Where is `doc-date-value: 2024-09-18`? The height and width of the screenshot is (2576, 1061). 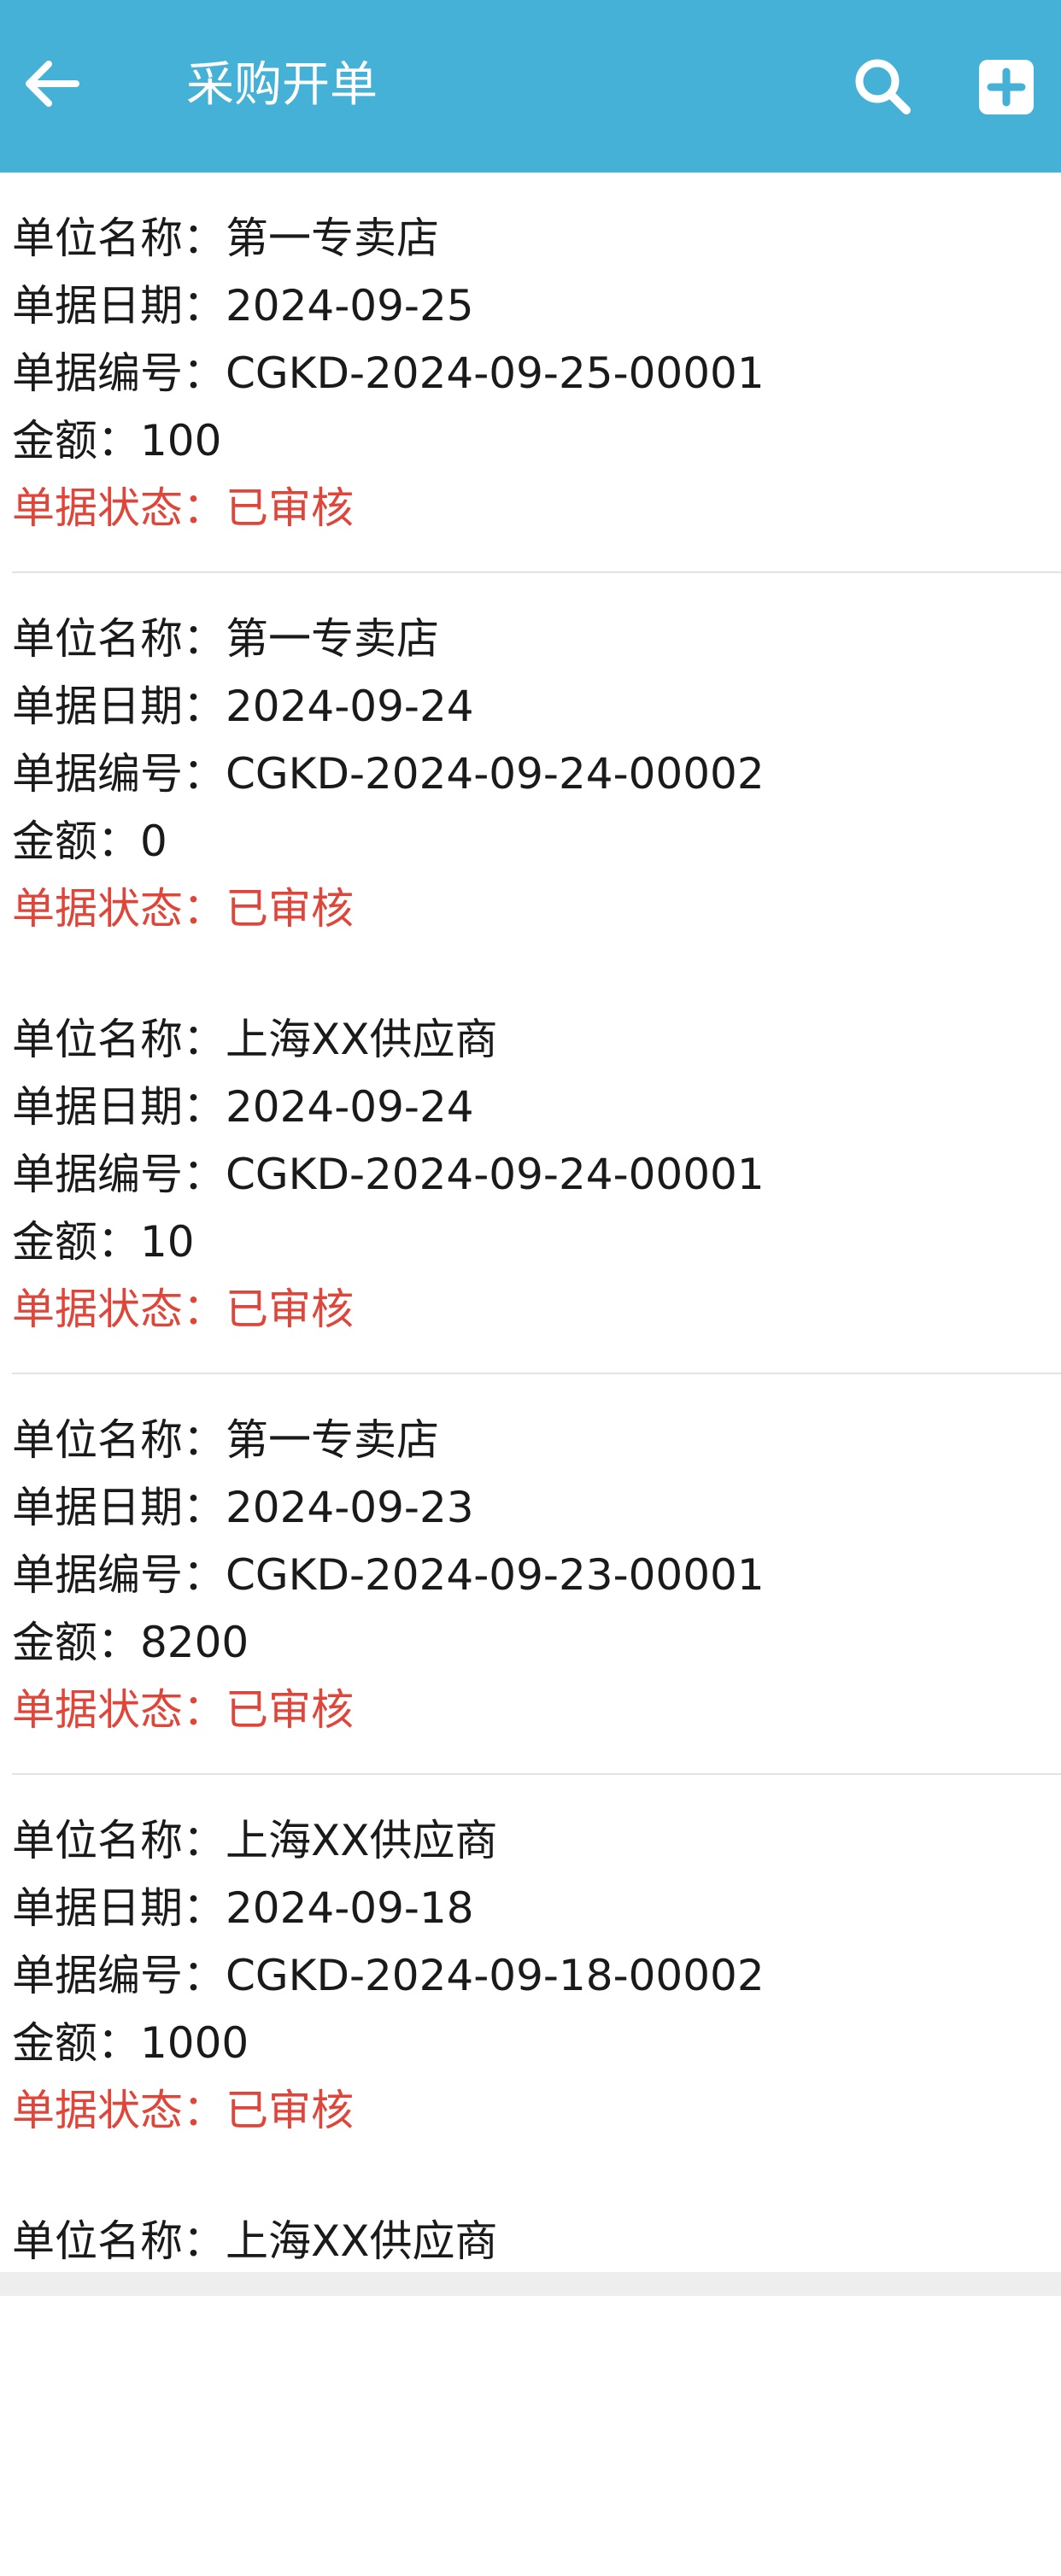 doc-date-value: 2024-09-18 is located at coordinates (350, 1908).